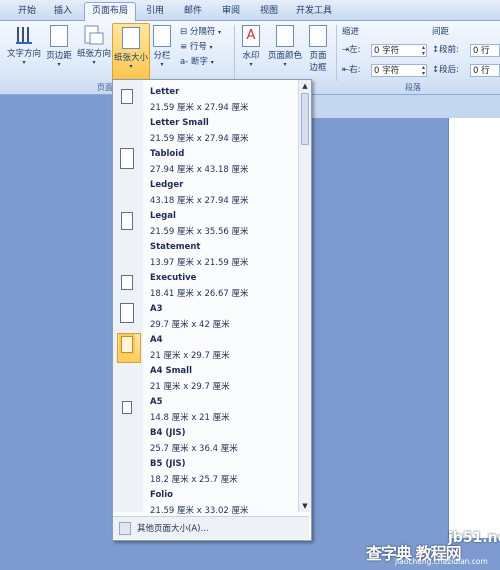 This screenshot has width=500, height=570. What do you see at coordinates (205, 409) in the screenshot?
I see `paper-size-item-a5: A5 14.8 厘米 x 21 厘米` at bounding box center [205, 409].